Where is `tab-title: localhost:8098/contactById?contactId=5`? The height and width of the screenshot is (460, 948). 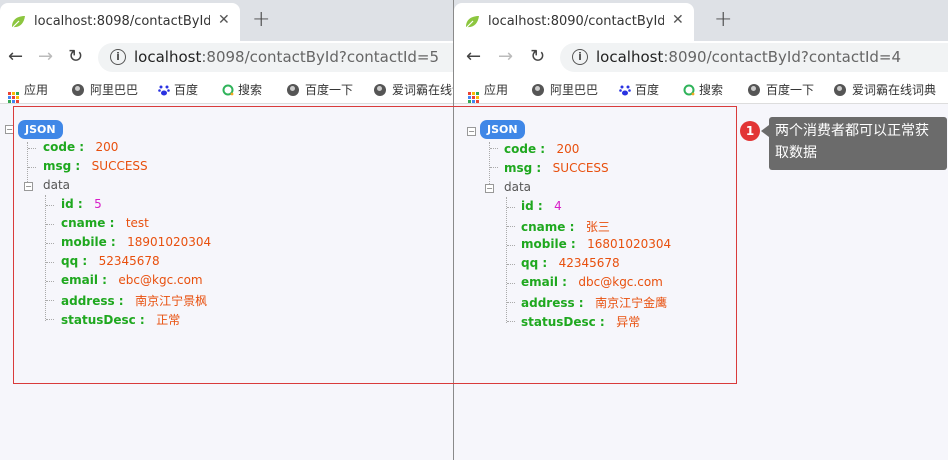
tab-title: localhost:8098/contactById?contactId=5 is located at coordinates (122, 21).